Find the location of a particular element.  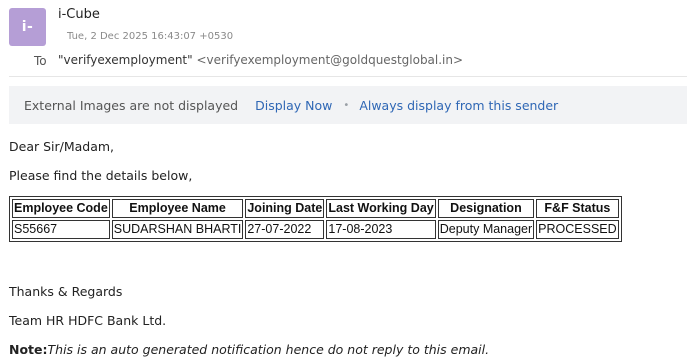

header-divider is located at coordinates (348, 76).